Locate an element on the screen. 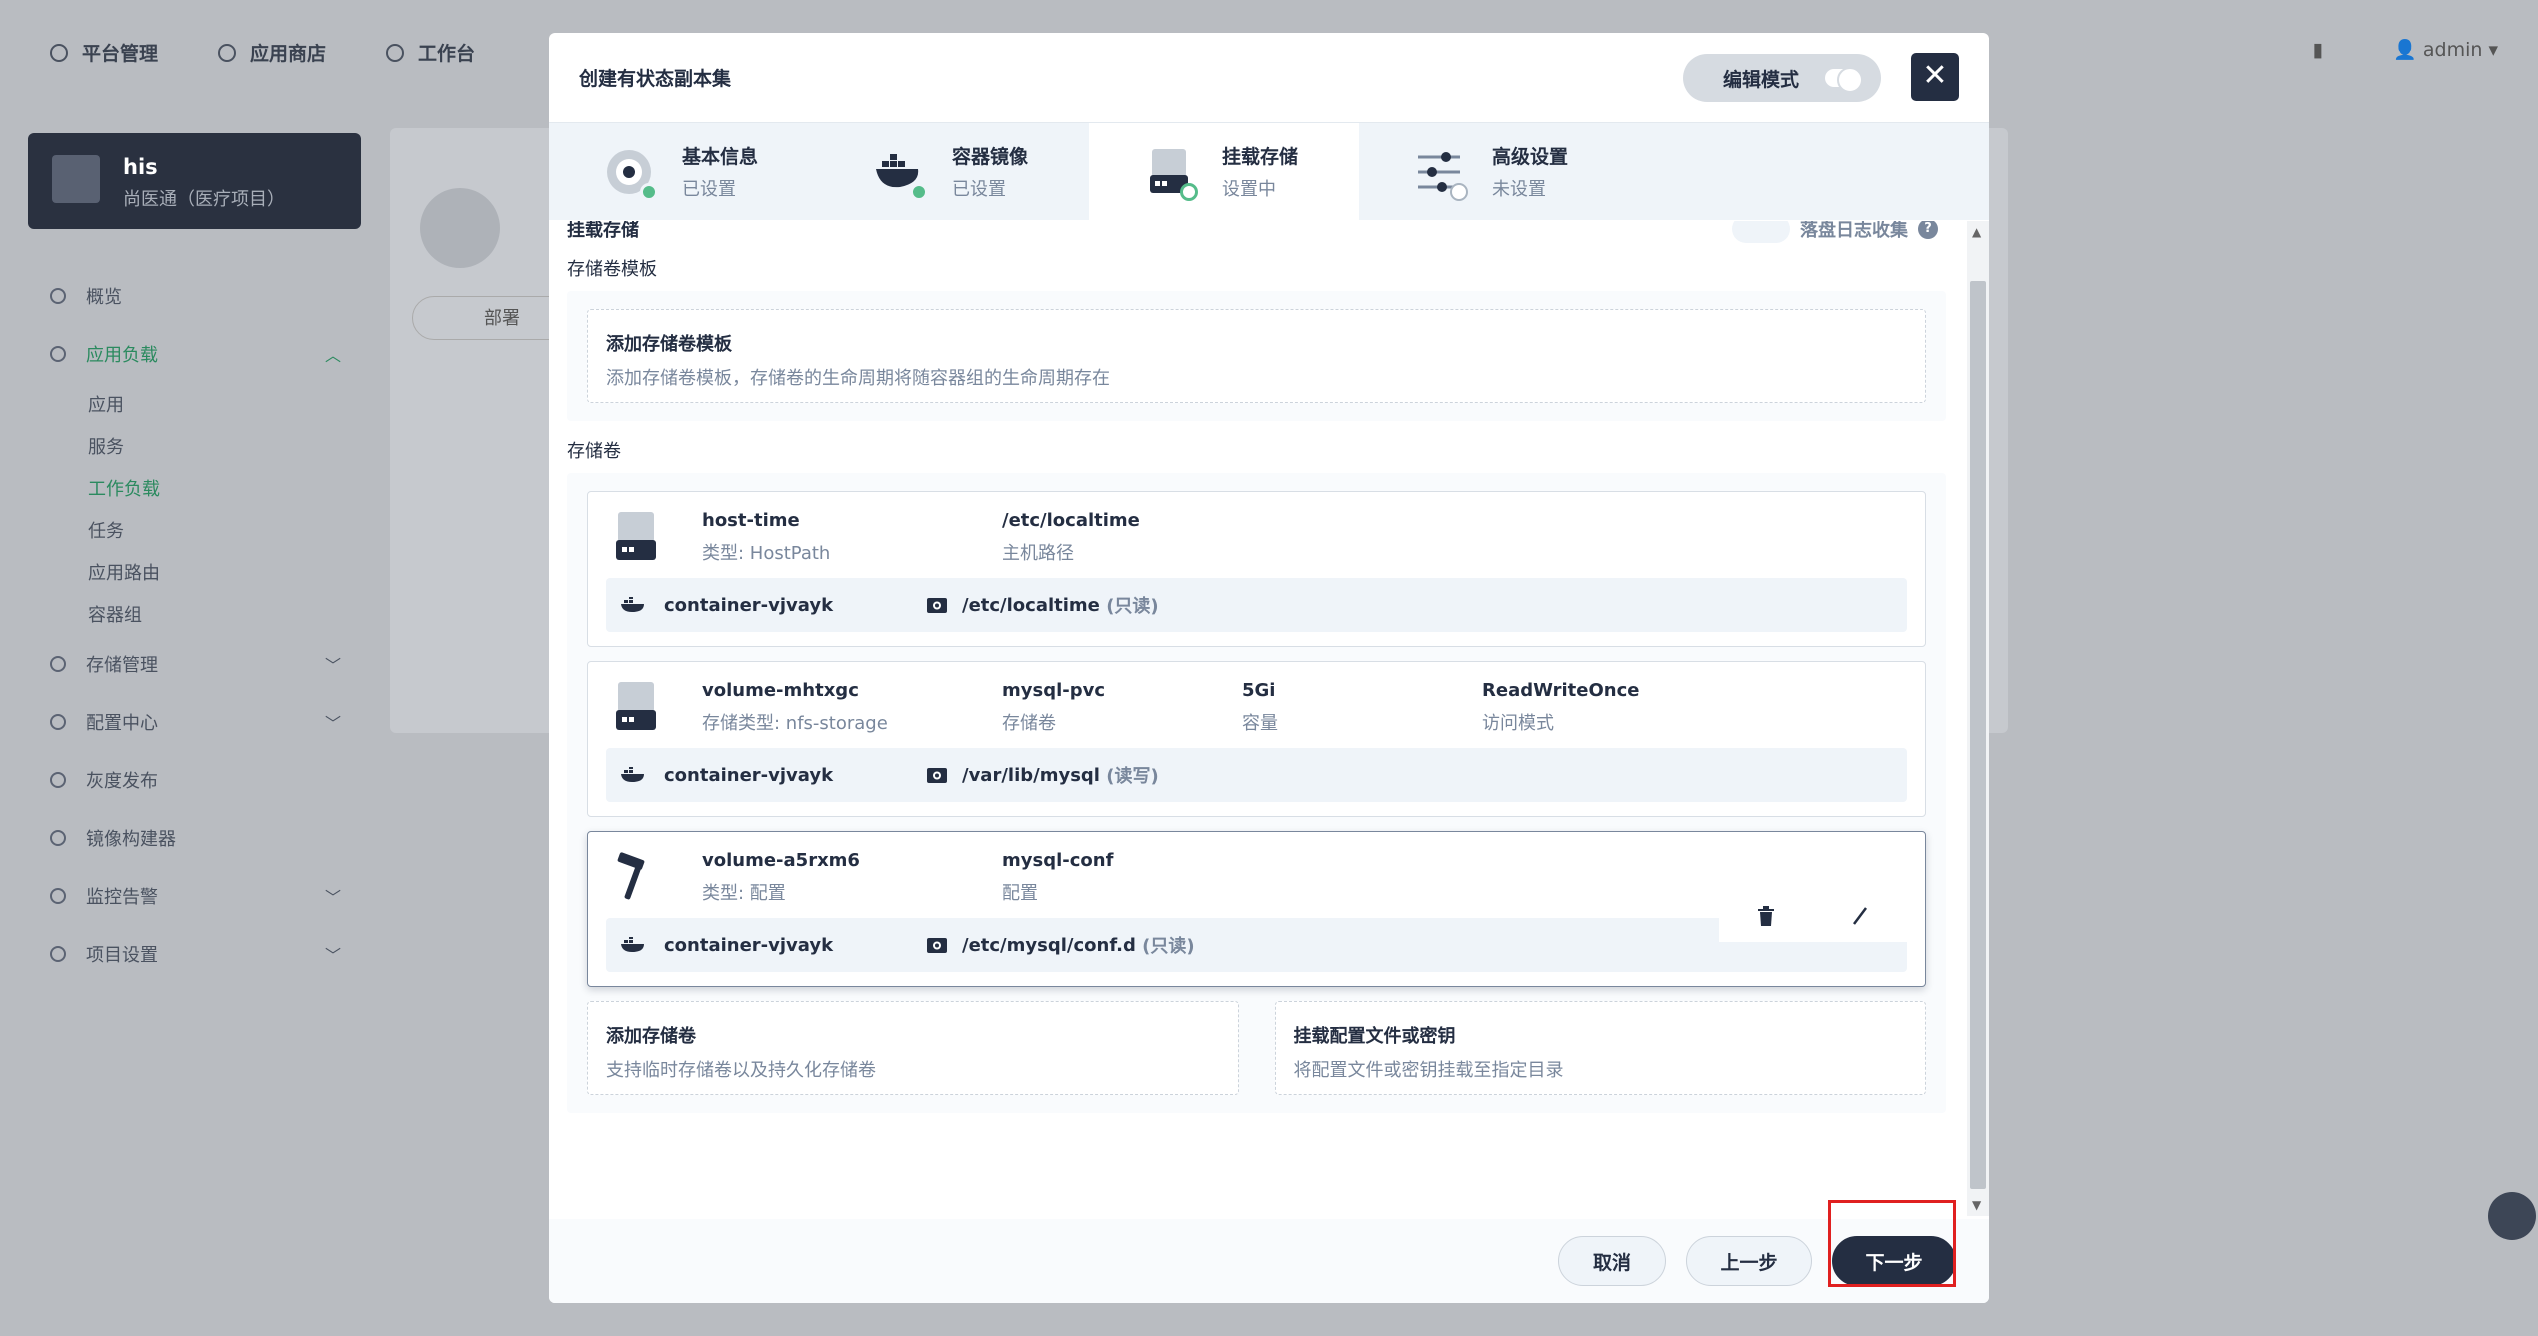 The width and height of the screenshot is (2538, 1336). sidebar-label: 概览 is located at coordinates (104, 297).